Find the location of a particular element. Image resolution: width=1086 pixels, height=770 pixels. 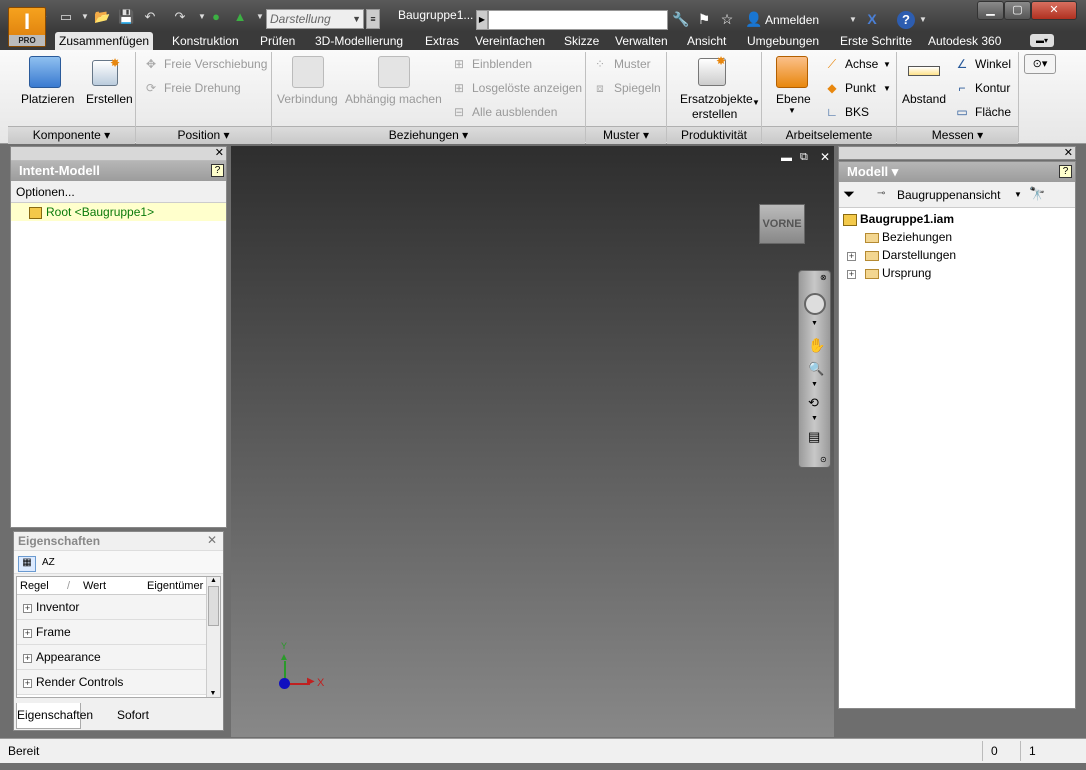

look-at-icon: ▤ is located at coordinates (814, 437).